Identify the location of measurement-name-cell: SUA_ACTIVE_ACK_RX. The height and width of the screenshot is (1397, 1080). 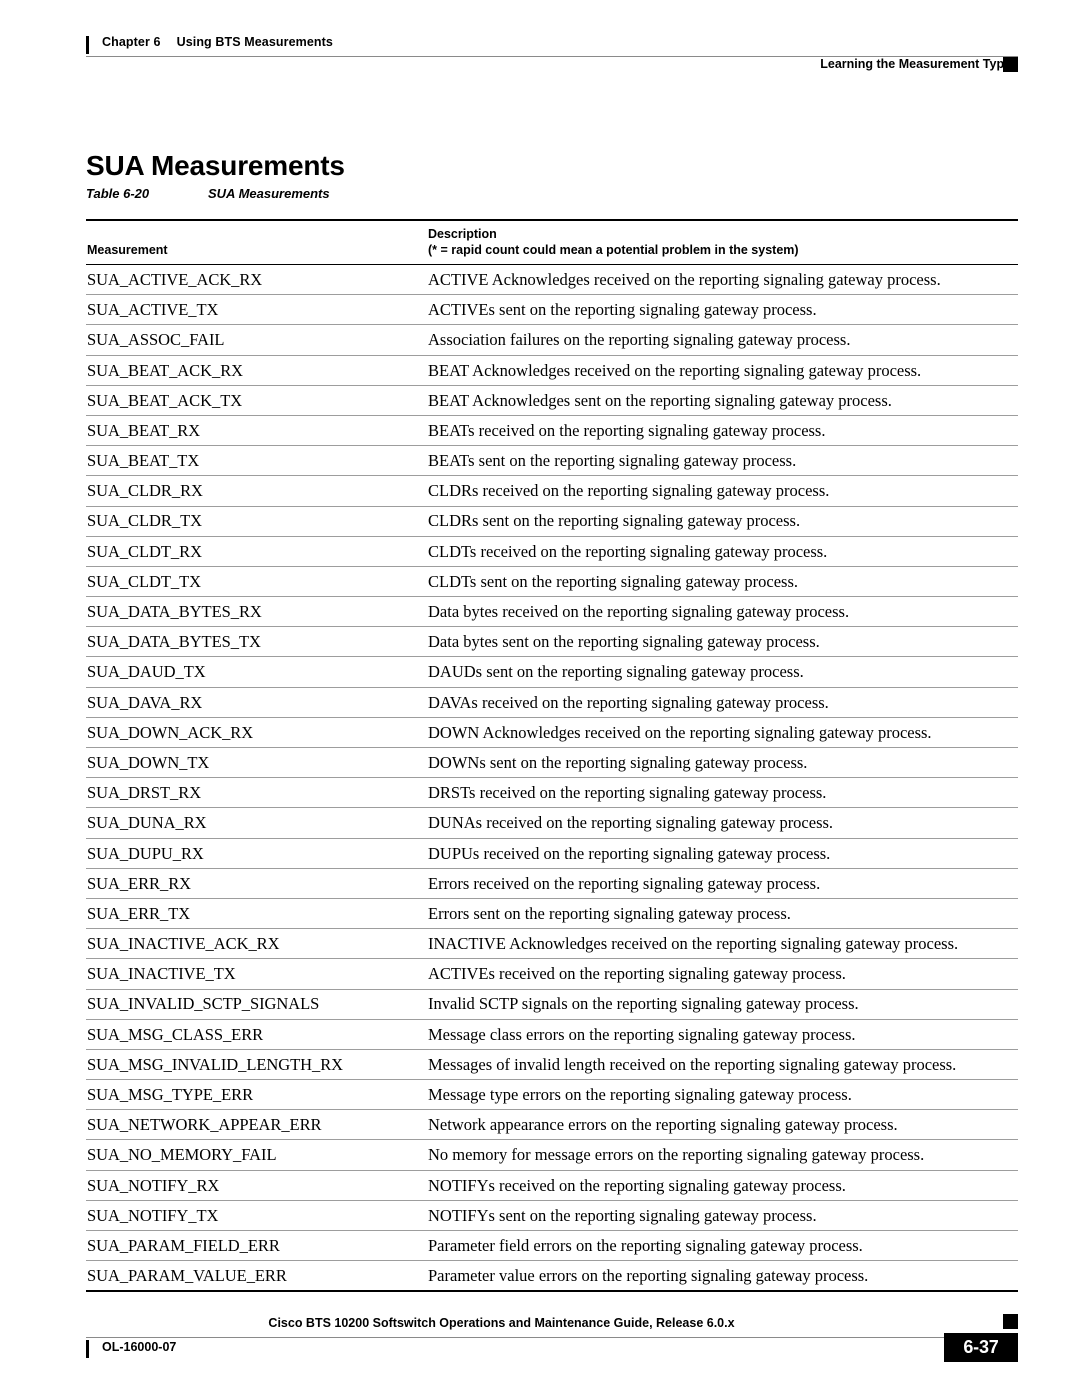
(255, 280).